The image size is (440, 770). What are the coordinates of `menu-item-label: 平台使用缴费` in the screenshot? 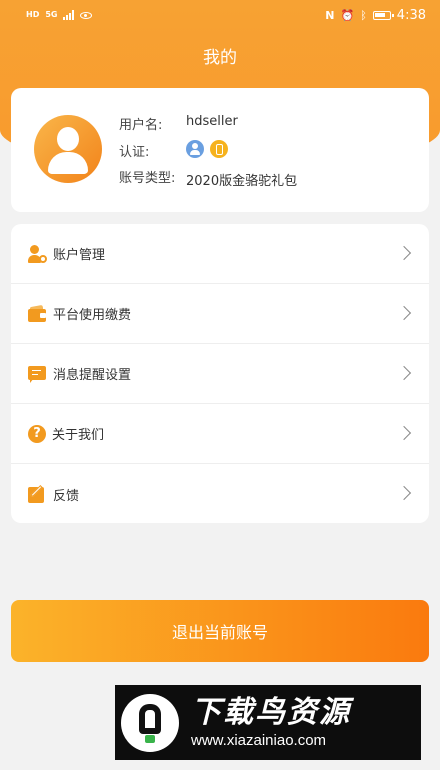 It's located at (92, 315).